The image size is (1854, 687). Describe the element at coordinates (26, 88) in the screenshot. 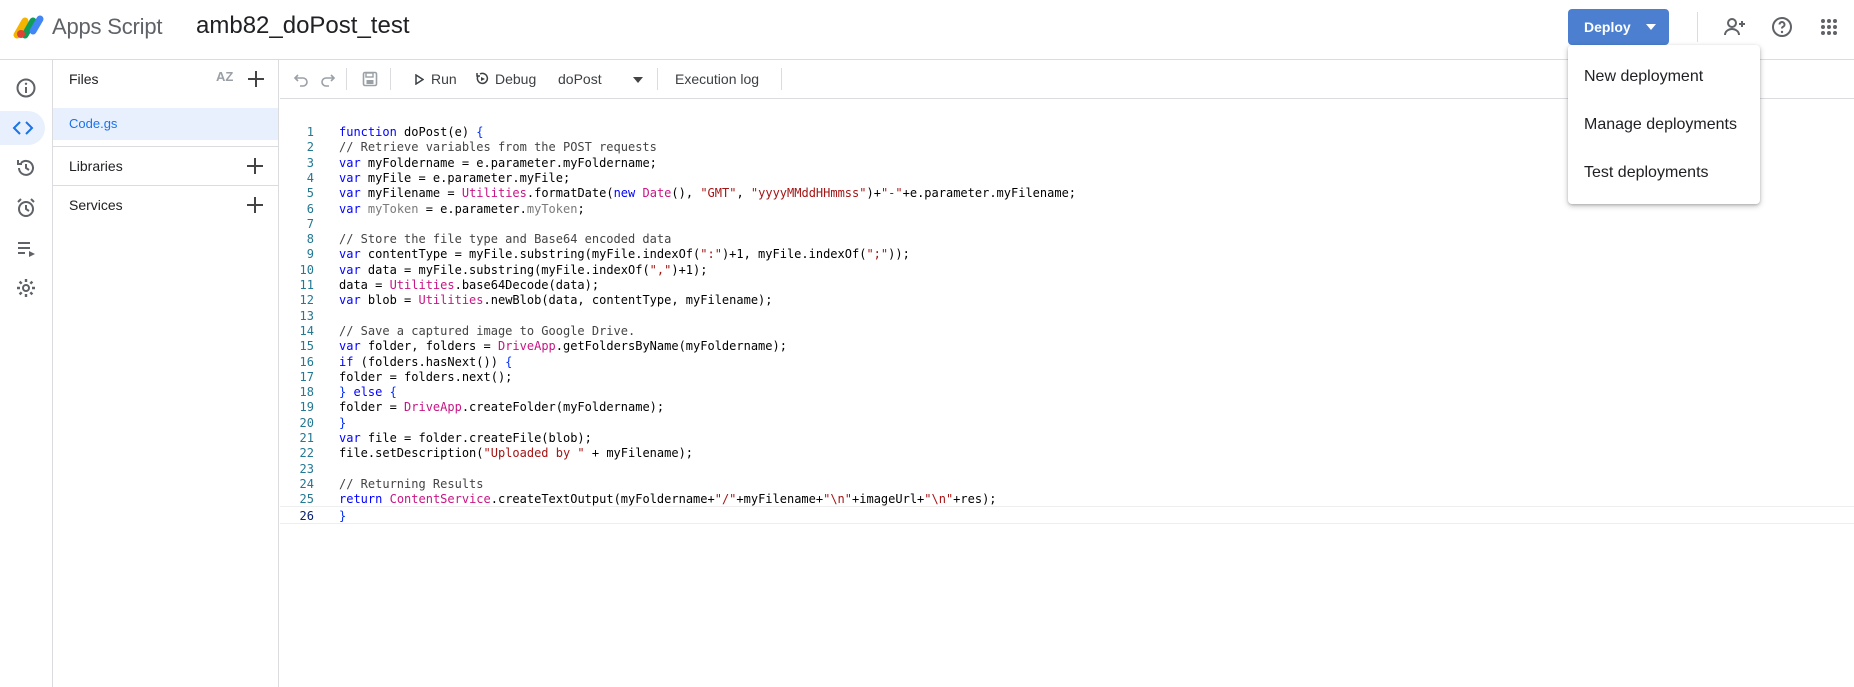

I see `info-icon` at that location.